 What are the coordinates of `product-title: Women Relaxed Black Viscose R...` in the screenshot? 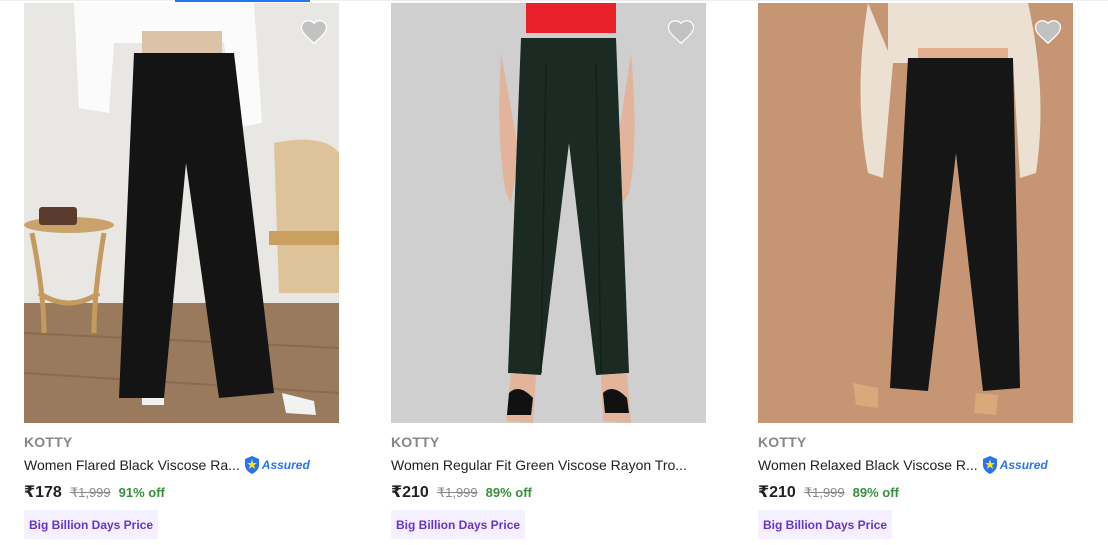 It's located at (868, 465).